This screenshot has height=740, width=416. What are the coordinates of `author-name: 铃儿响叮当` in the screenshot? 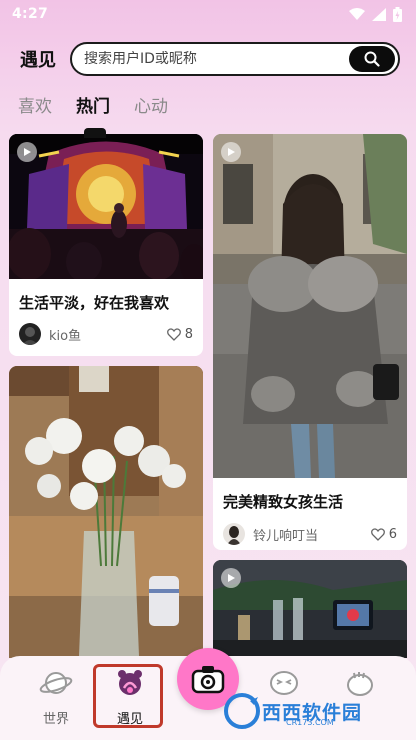 It's located at (312, 534).